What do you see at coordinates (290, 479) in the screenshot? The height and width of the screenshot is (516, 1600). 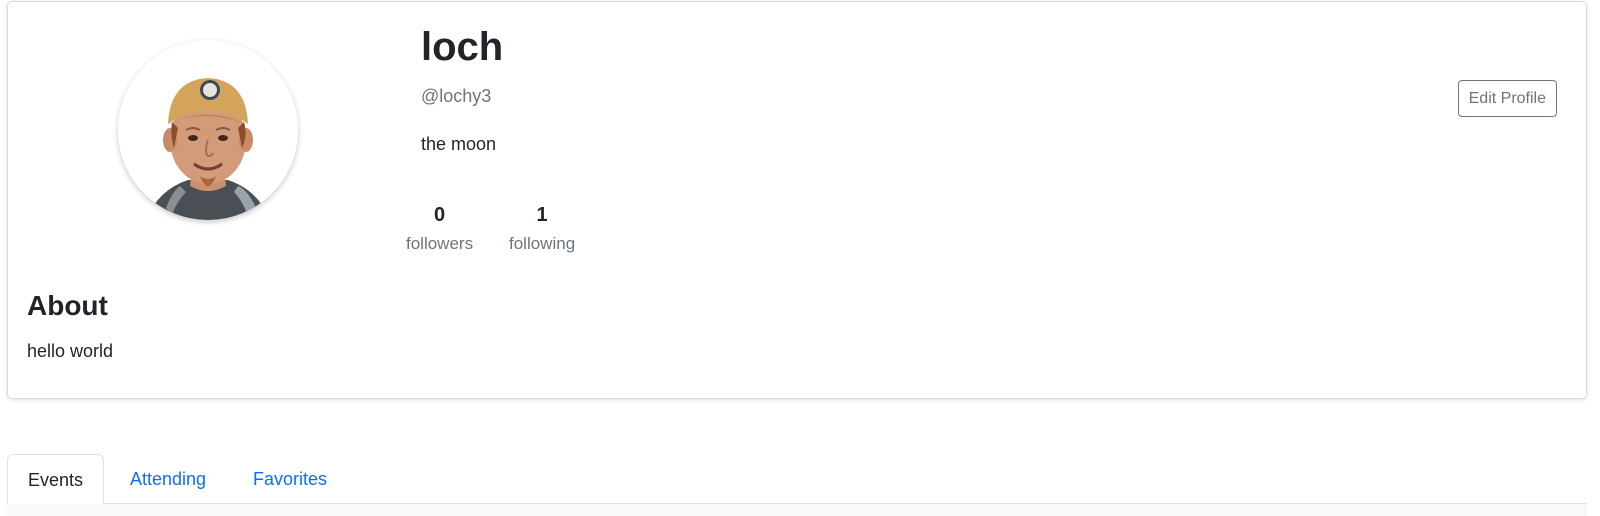 I see `tab-favorites: Favorites` at bounding box center [290, 479].